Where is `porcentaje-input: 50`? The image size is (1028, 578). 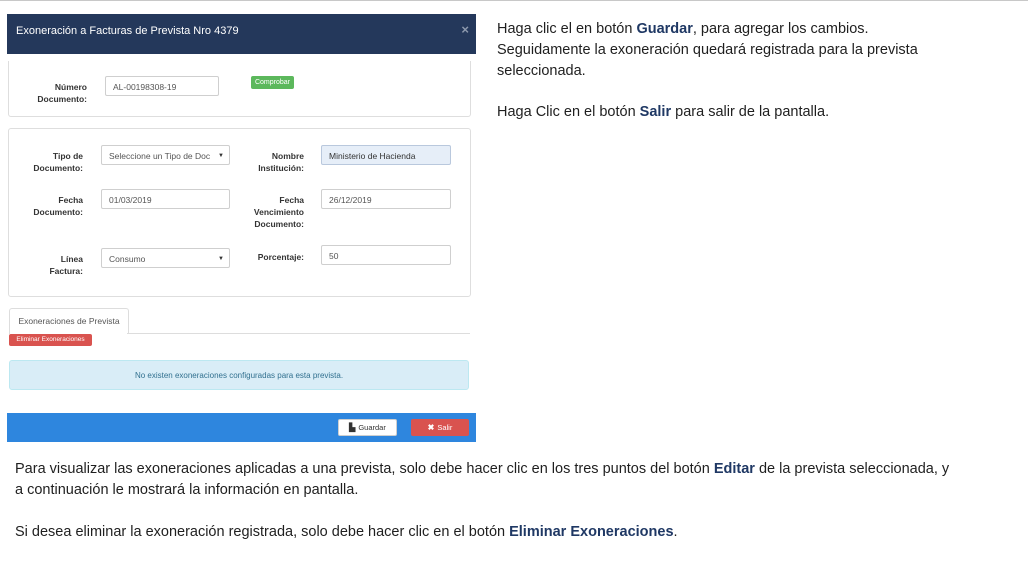 porcentaje-input: 50 is located at coordinates (386, 255).